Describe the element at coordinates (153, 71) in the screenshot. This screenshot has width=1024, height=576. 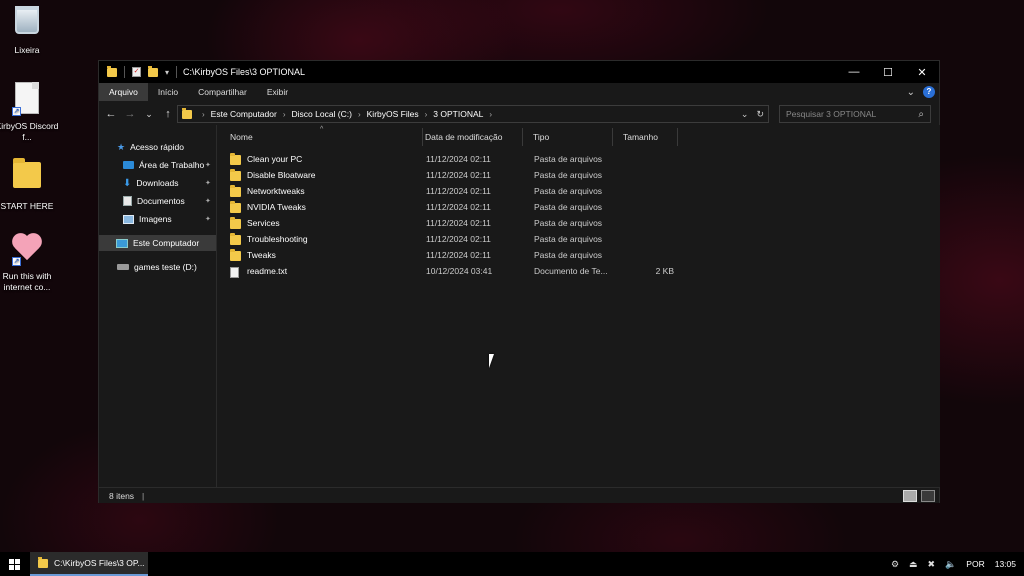
I see `new-folder-icon` at that location.